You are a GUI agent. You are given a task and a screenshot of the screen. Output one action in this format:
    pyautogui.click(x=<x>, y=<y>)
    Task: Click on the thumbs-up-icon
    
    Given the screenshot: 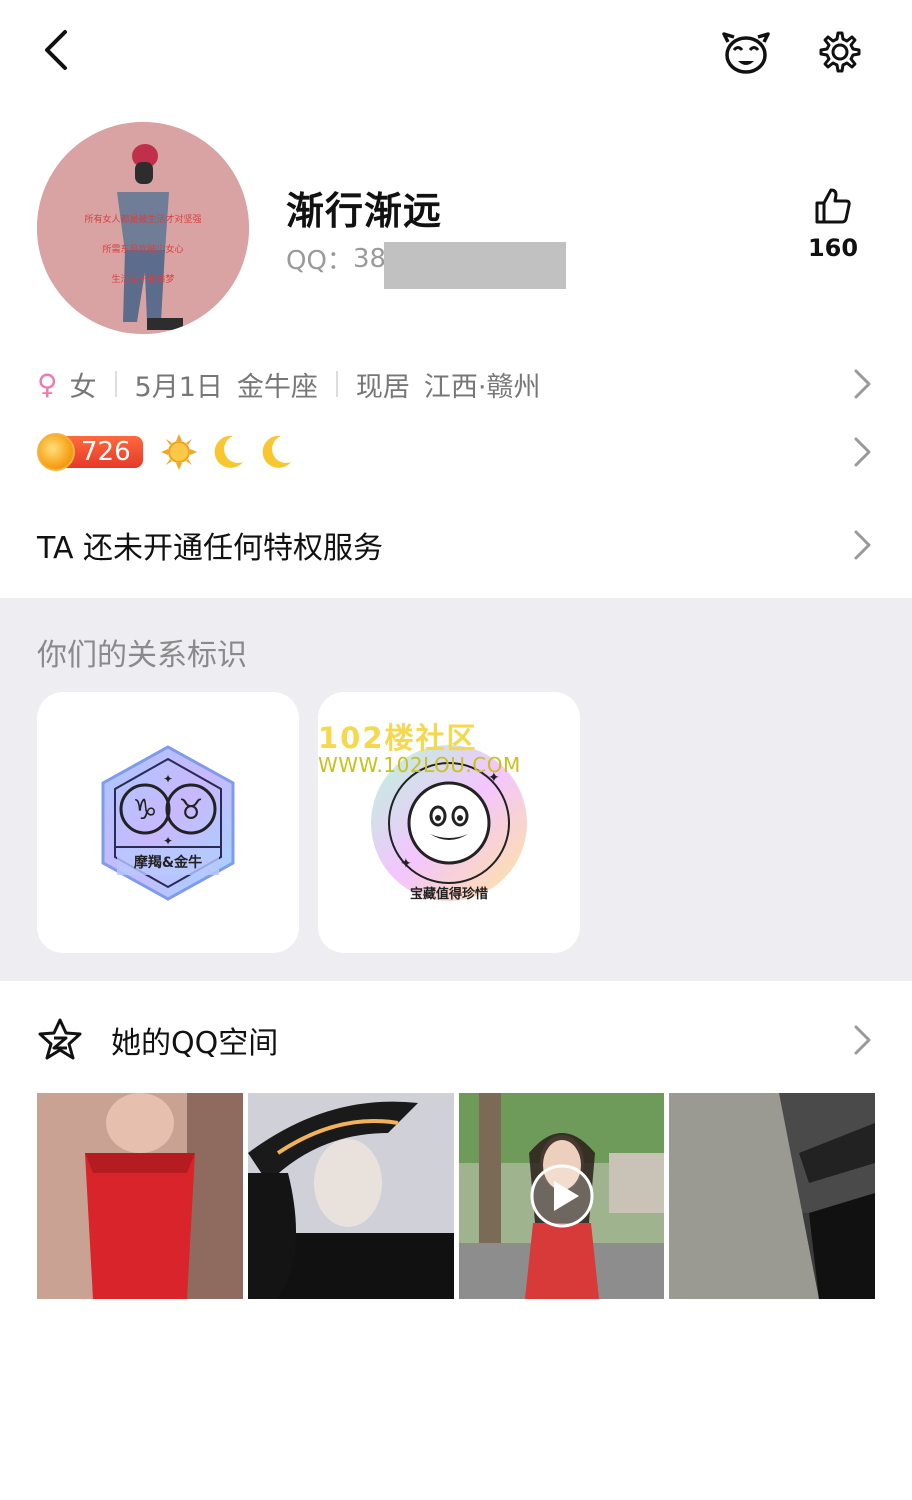 What is the action you would take?
    pyautogui.click(x=833, y=206)
    